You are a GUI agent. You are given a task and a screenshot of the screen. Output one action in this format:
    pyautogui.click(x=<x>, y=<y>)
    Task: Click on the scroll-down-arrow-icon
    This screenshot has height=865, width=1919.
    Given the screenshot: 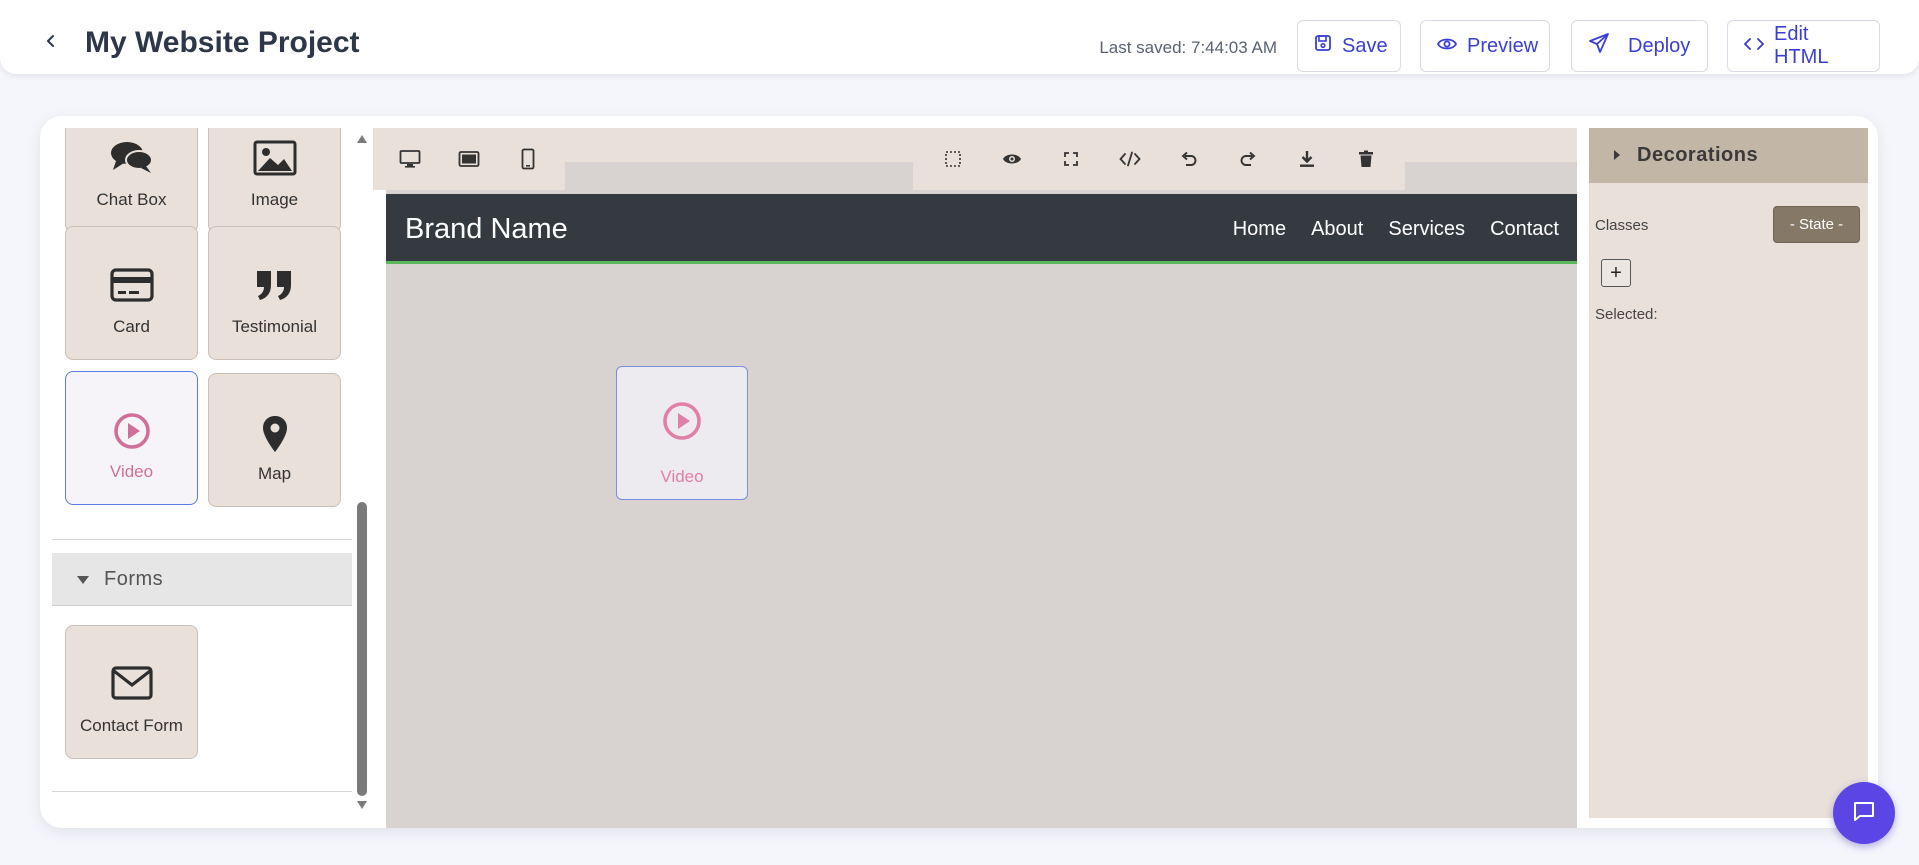 What is the action you would take?
    pyautogui.click(x=362, y=806)
    